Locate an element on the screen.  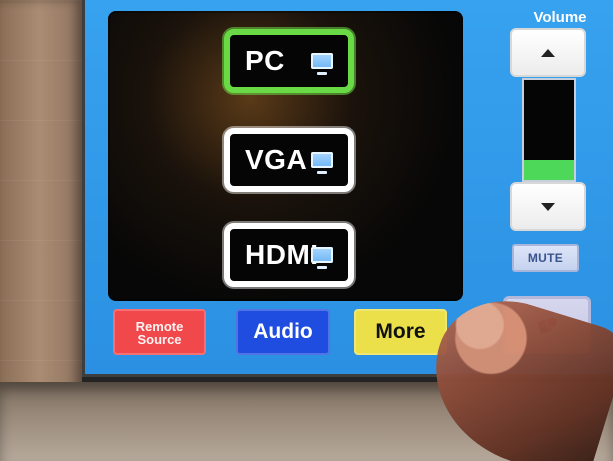
audio-button-label: Audio is located at coordinates (283, 331).